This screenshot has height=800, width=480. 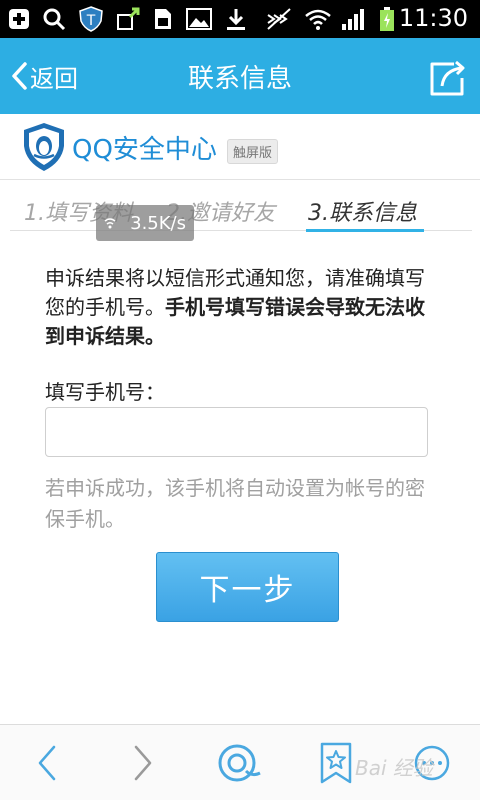 I want to click on brand-name: QQ安全中心, so click(x=144, y=150).